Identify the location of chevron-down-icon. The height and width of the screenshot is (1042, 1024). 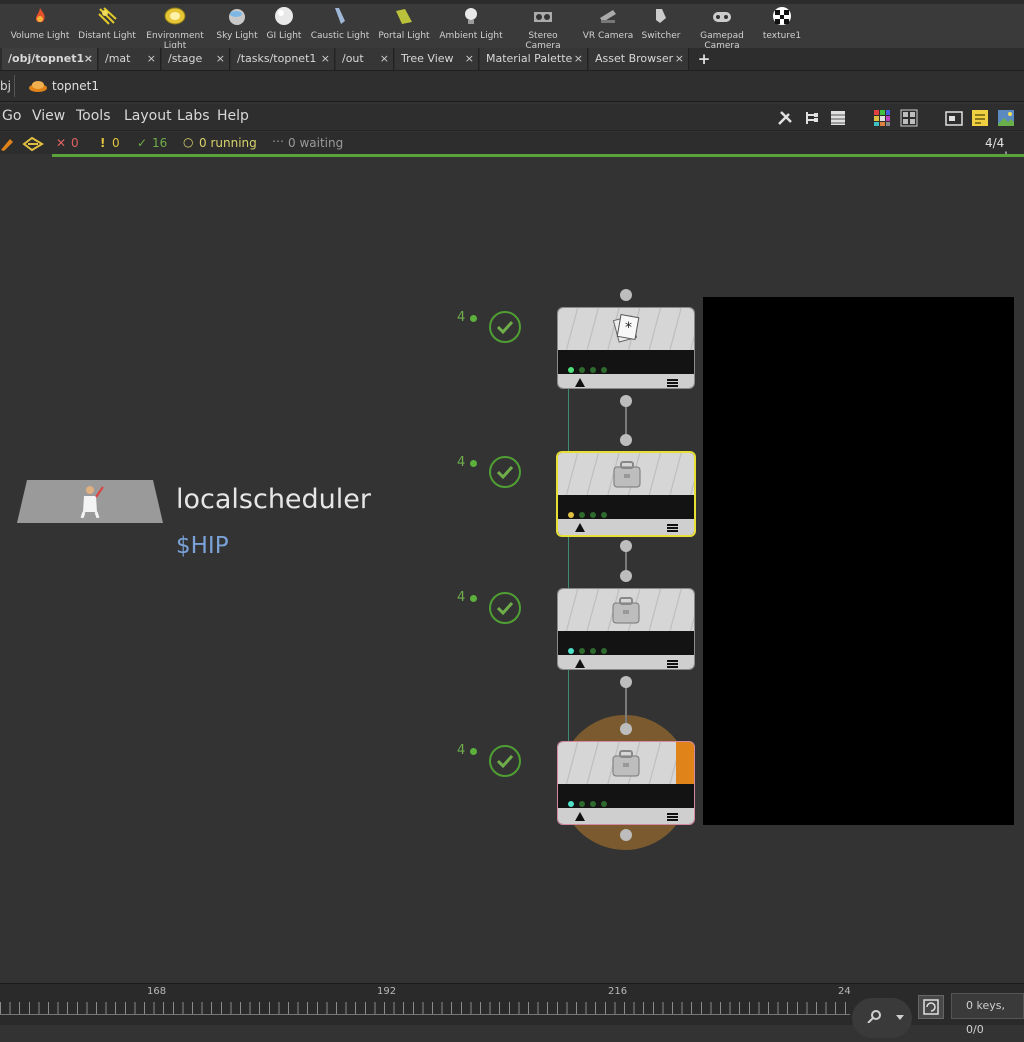
(900, 1018).